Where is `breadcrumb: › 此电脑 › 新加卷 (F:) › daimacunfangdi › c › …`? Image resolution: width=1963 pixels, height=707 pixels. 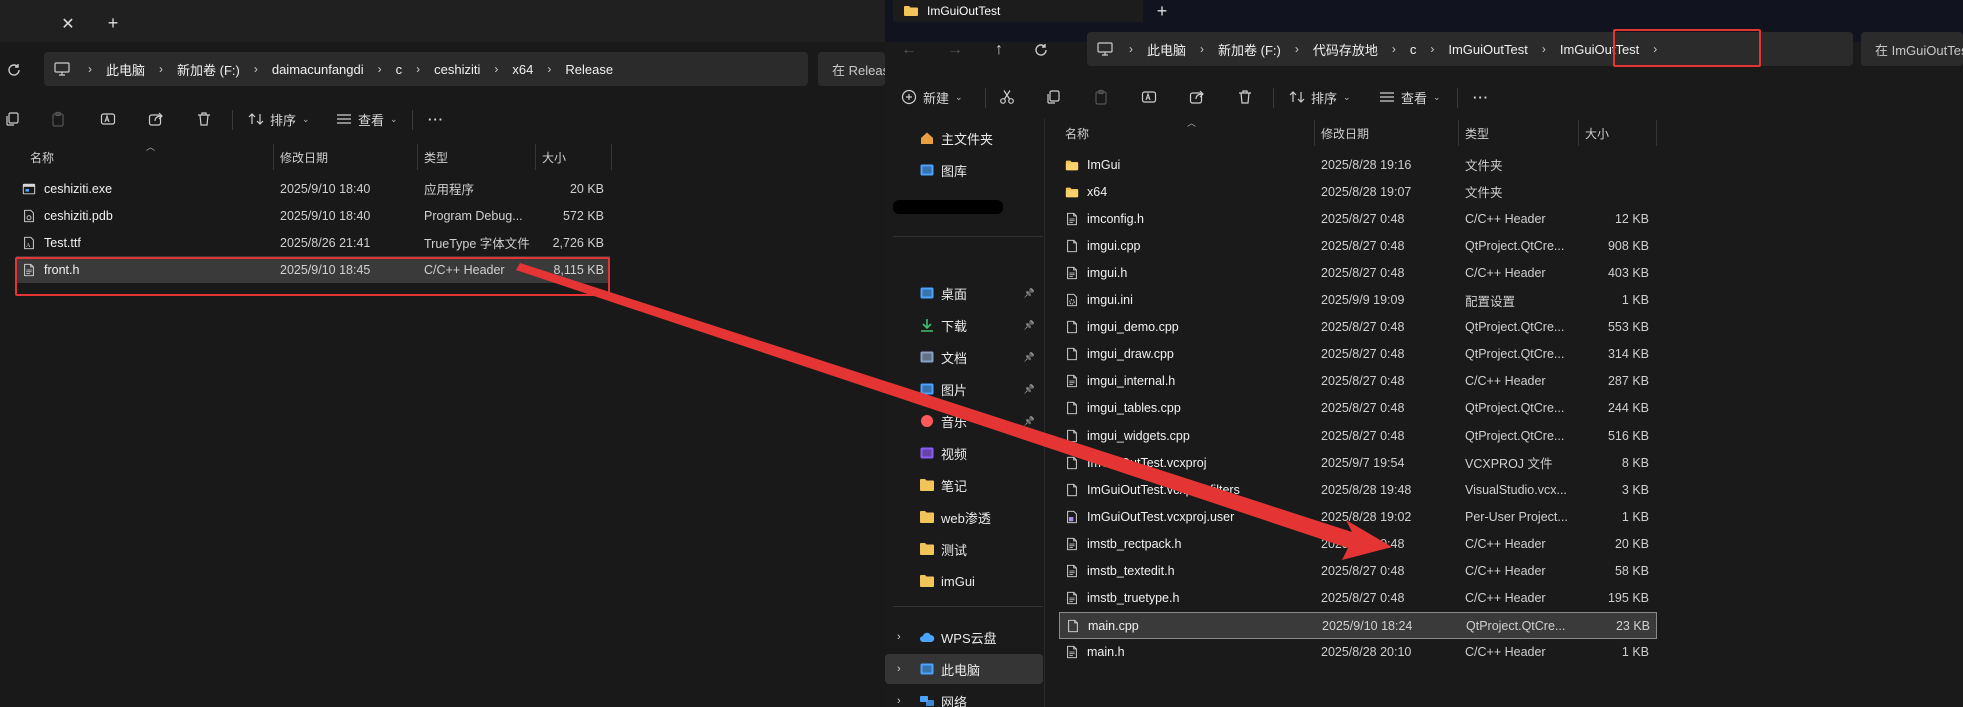 breadcrumb: › 此电脑 › 新加卷 (F:) › daimacunfangdi › c › … is located at coordinates (426, 69).